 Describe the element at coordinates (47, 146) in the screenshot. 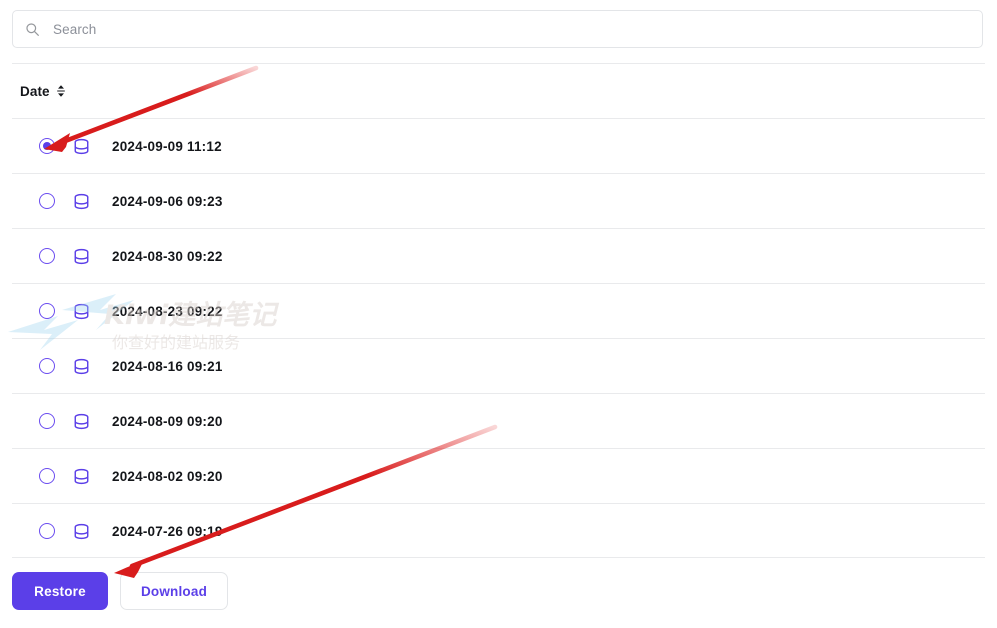

I see `radio-selected` at that location.